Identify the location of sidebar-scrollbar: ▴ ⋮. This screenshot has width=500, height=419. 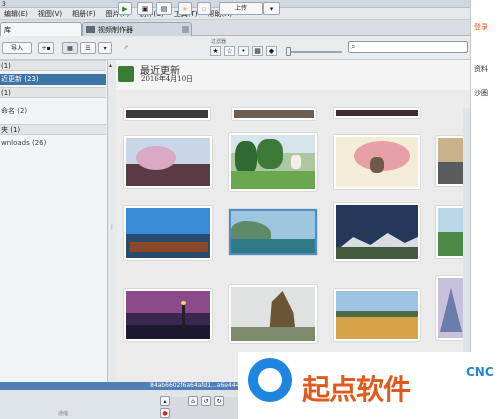
(112, 221).